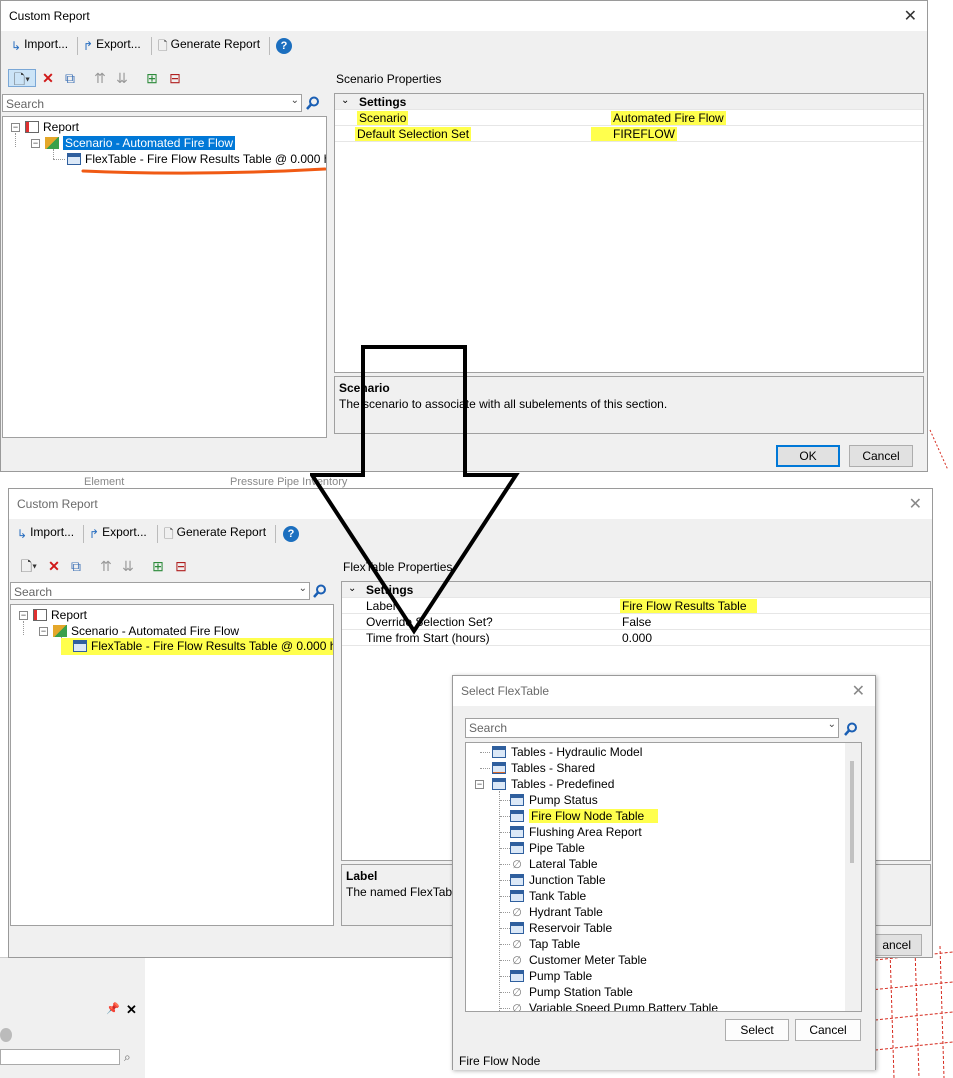 This screenshot has height=1078, width=953. Describe the element at coordinates (413, 134) in the screenshot. I see `property-name: Default Selection Set` at that location.